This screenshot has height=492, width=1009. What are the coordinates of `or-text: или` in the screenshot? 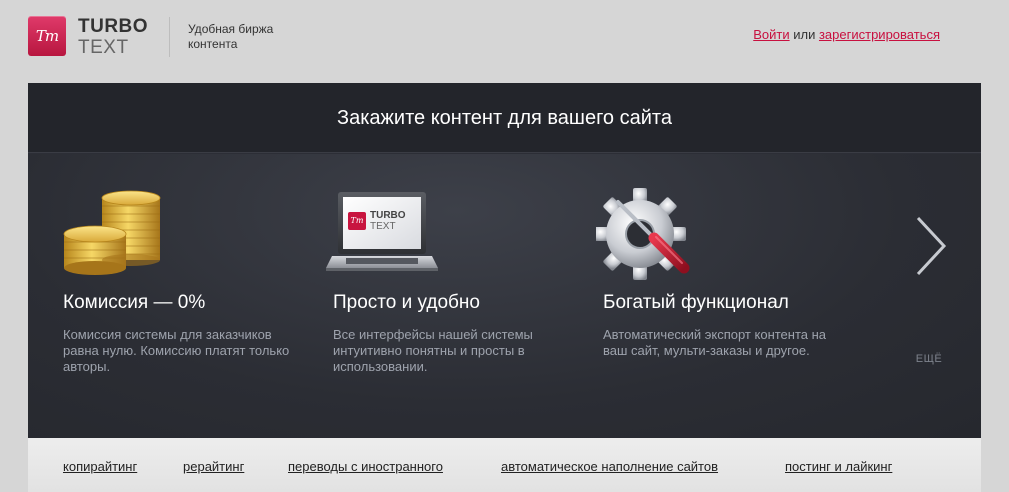 It's located at (804, 34).